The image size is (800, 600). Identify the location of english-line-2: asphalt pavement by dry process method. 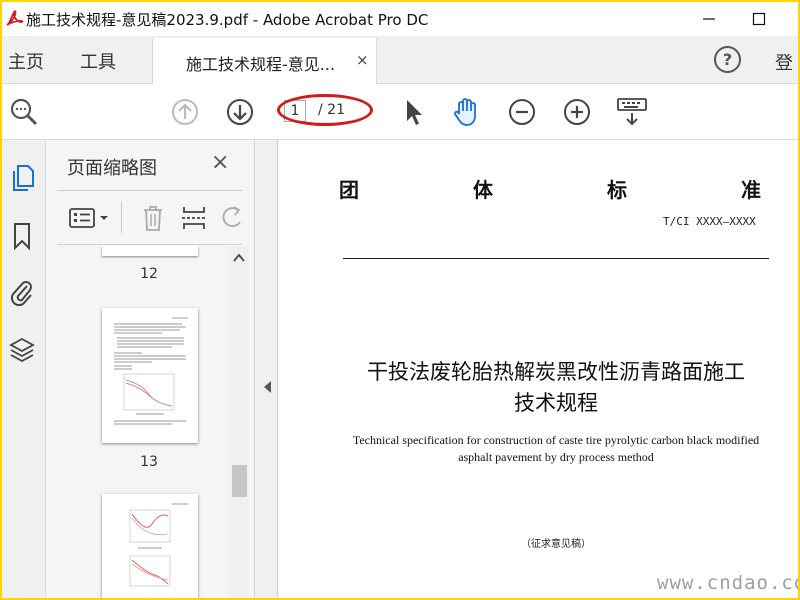
(556, 457).